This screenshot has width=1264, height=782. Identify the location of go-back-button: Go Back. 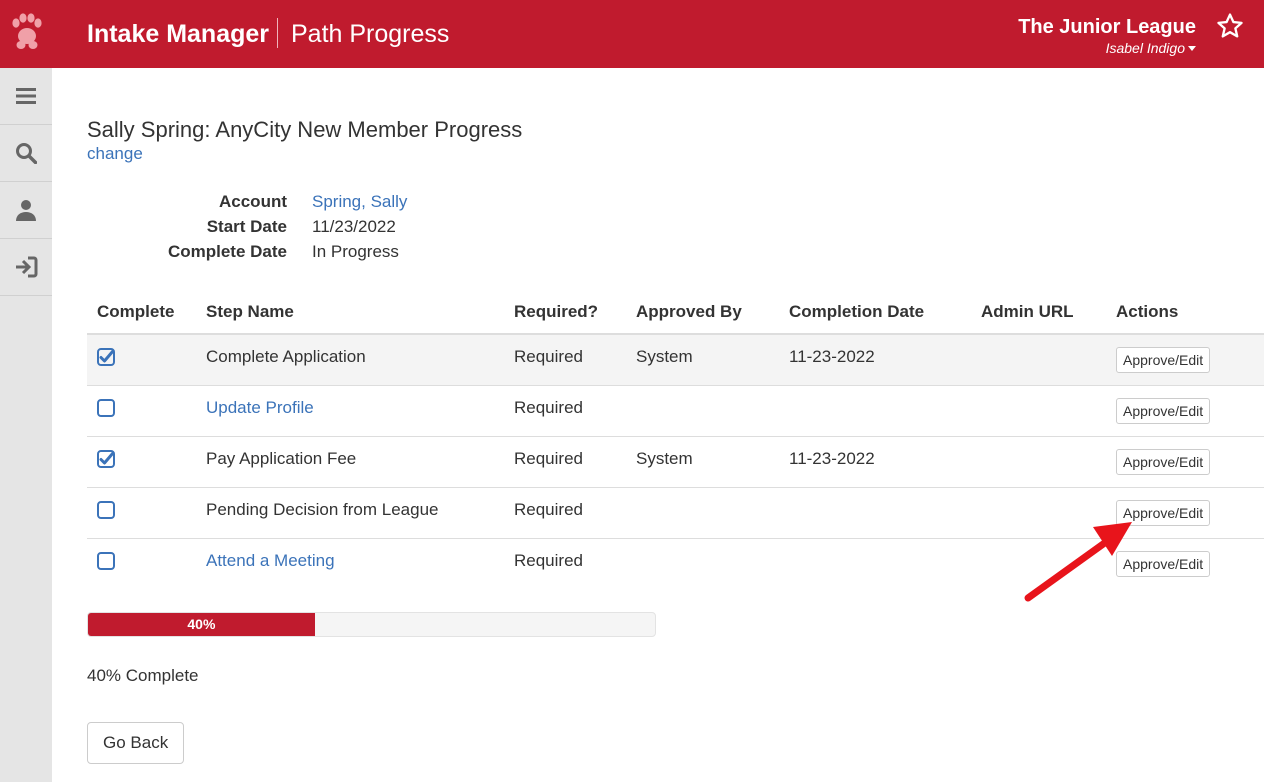
(136, 743).